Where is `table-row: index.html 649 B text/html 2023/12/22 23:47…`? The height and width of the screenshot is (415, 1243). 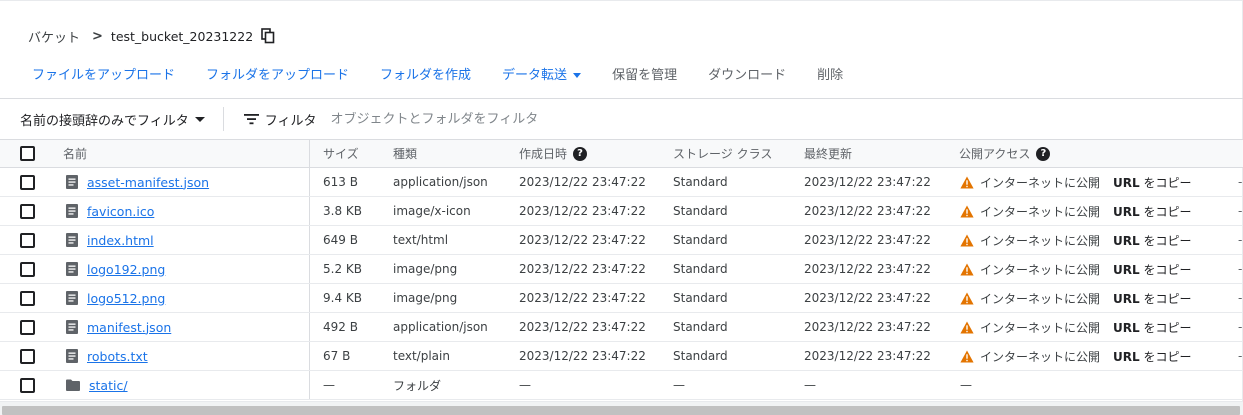
table-row: index.html 649 B text/html 2023/12/22 23:47… is located at coordinates (621, 240).